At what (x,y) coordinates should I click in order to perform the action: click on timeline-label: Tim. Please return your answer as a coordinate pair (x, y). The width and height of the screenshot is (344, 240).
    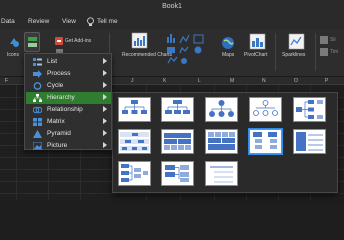
    Looking at the image, I should click on (334, 52).